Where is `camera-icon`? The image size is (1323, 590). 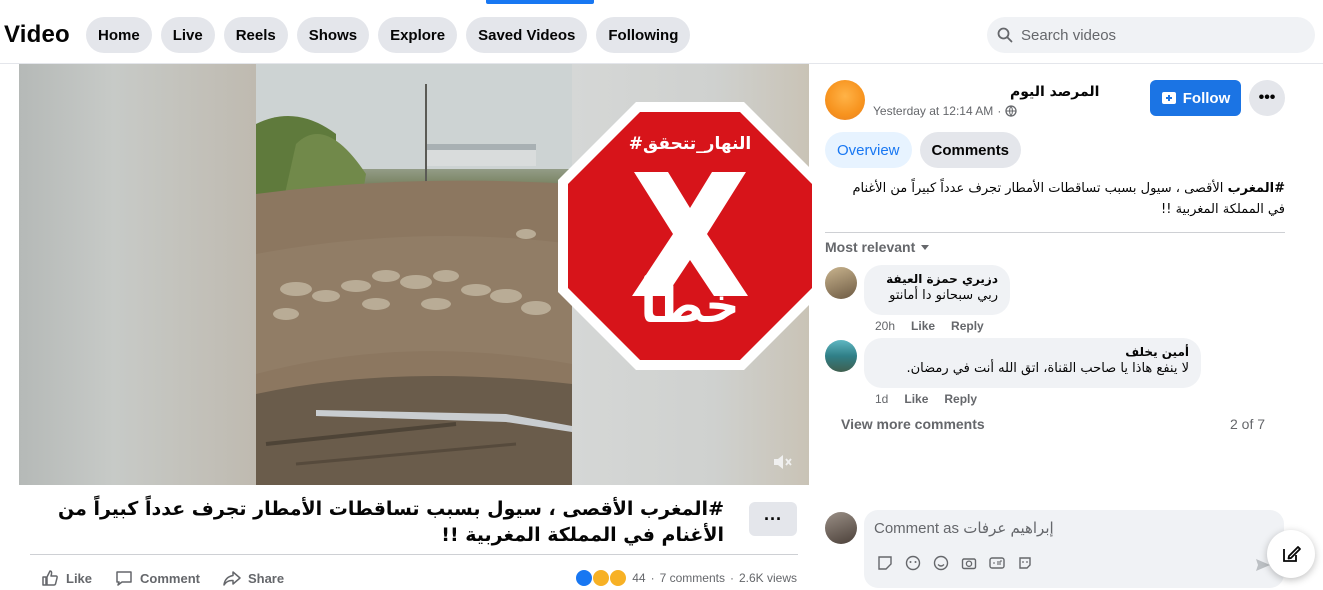 camera-icon is located at coordinates (969, 563).